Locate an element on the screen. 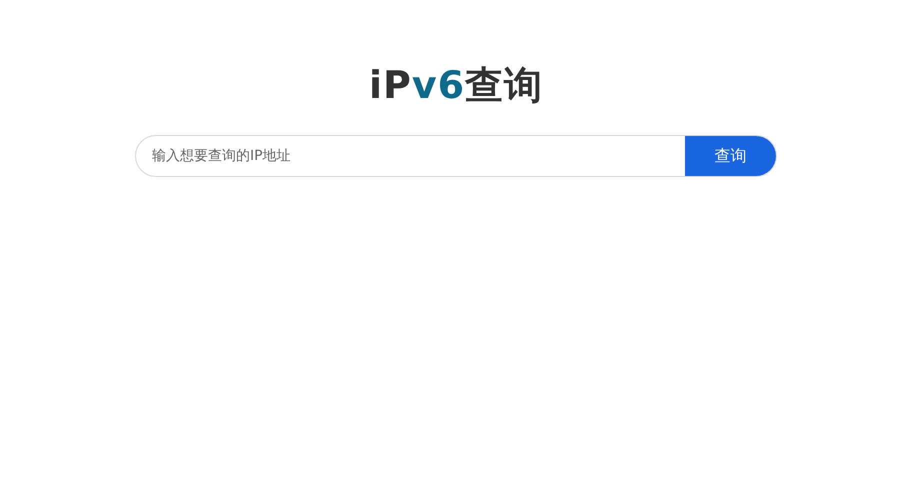 The image size is (912, 504). logo-text: iP is located at coordinates (390, 85).